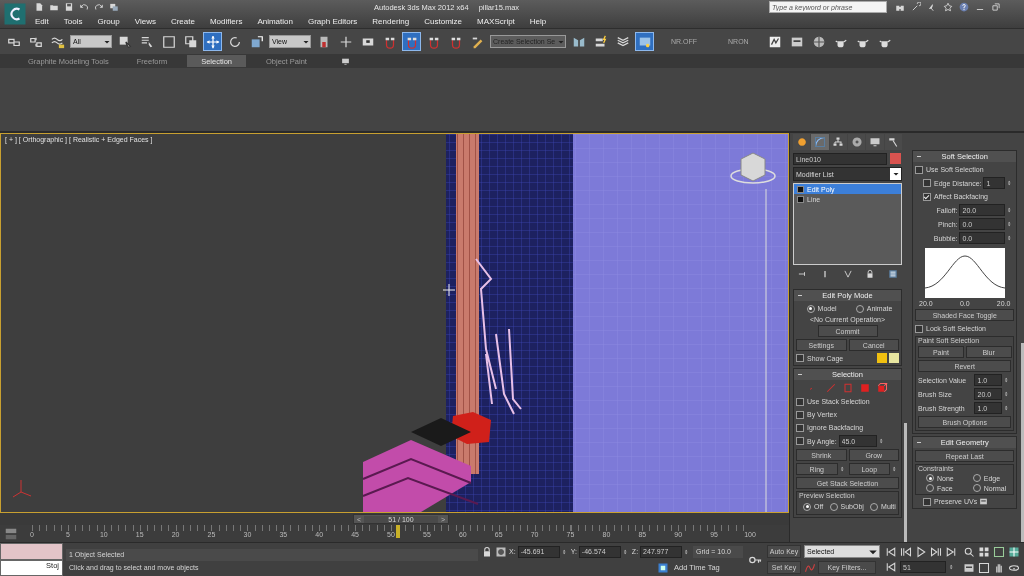 The height and width of the screenshot is (576, 1024). I want to click on document-chart-icon, so click(775, 41).